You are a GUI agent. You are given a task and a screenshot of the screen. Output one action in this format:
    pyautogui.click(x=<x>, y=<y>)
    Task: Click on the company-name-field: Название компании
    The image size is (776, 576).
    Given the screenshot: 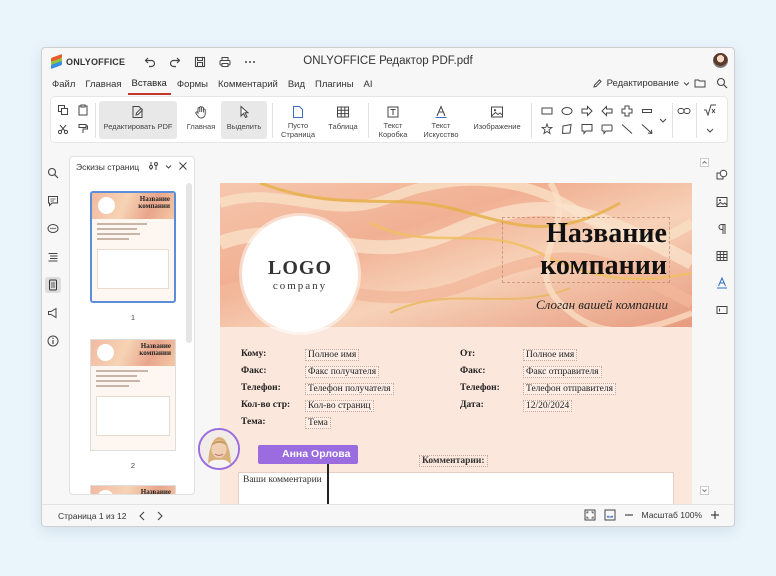 What is the action you would take?
    pyautogui.click(x=586, y=250)
    